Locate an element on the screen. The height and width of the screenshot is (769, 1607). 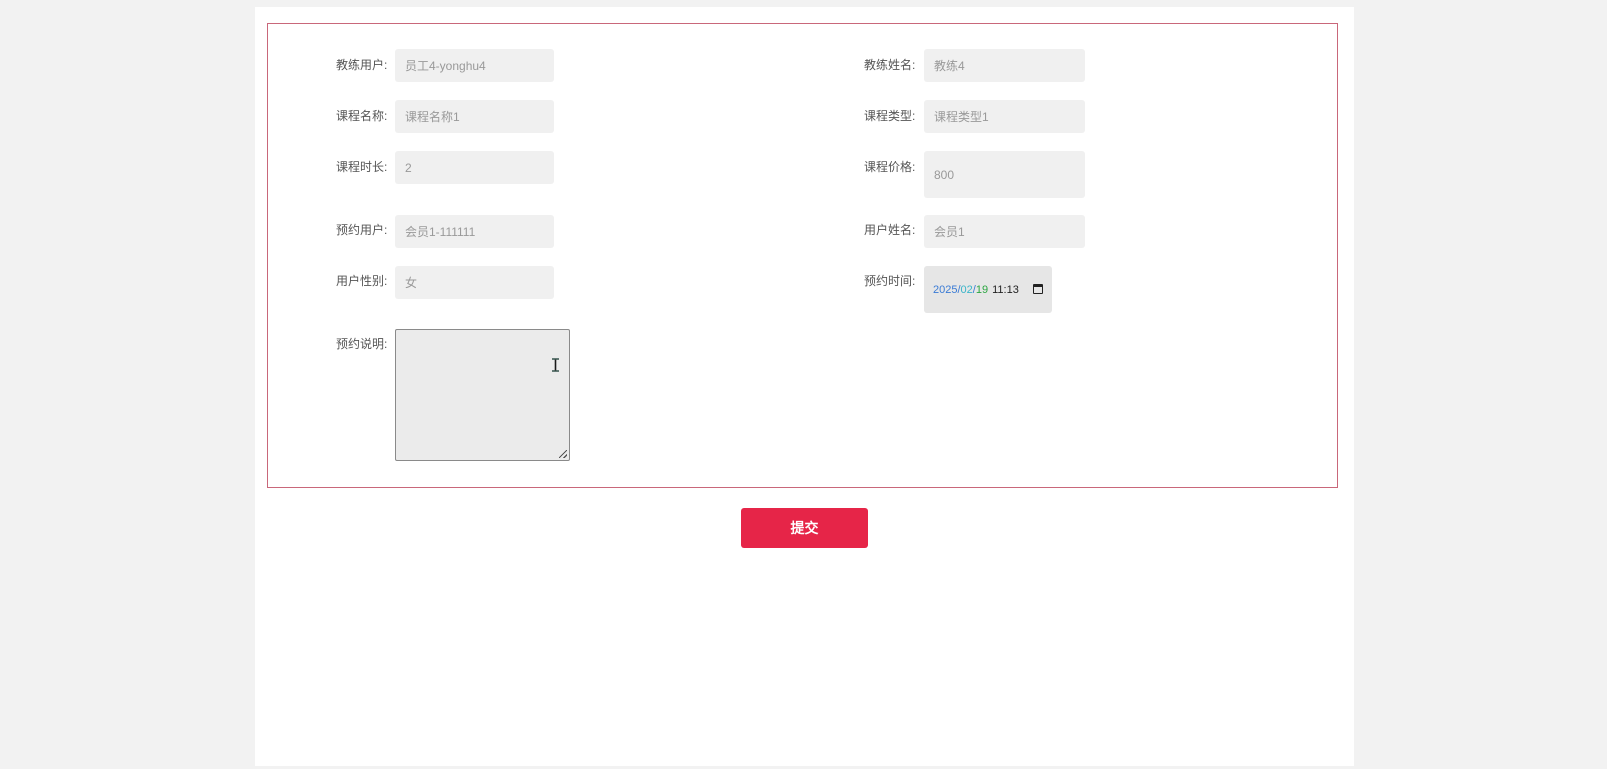
date-time: 11:13 is located at coordinates (1005, 289).